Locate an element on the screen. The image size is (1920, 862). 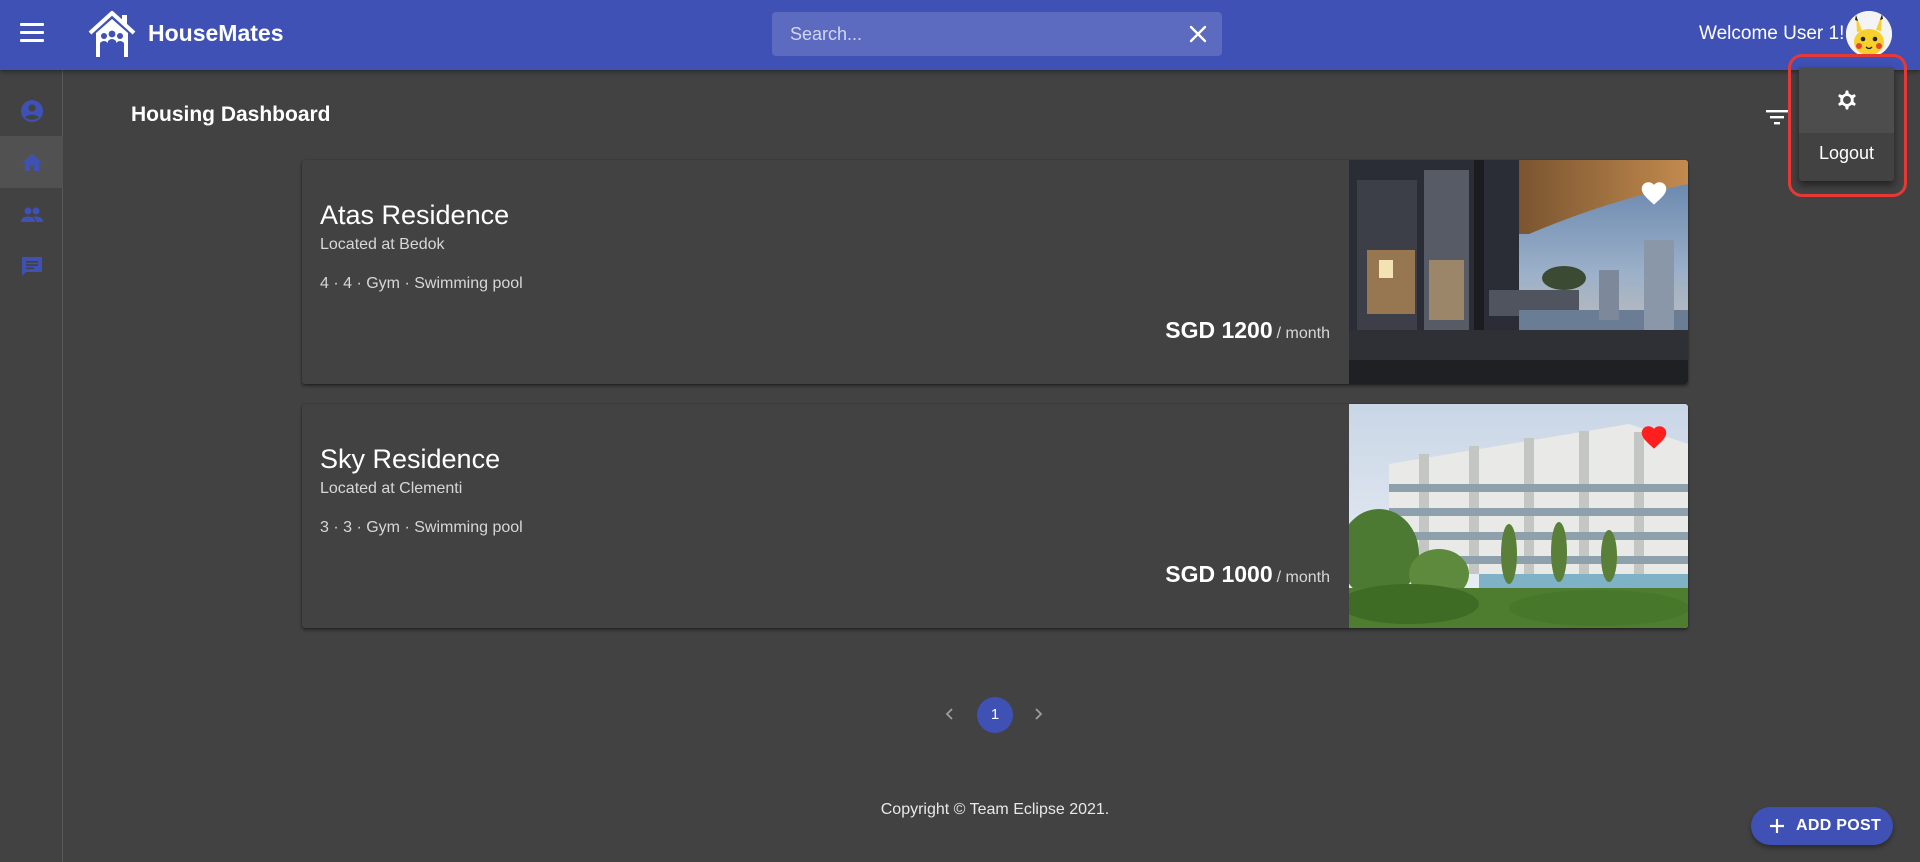
side-nav-rail is located at coordinates (31, 466).